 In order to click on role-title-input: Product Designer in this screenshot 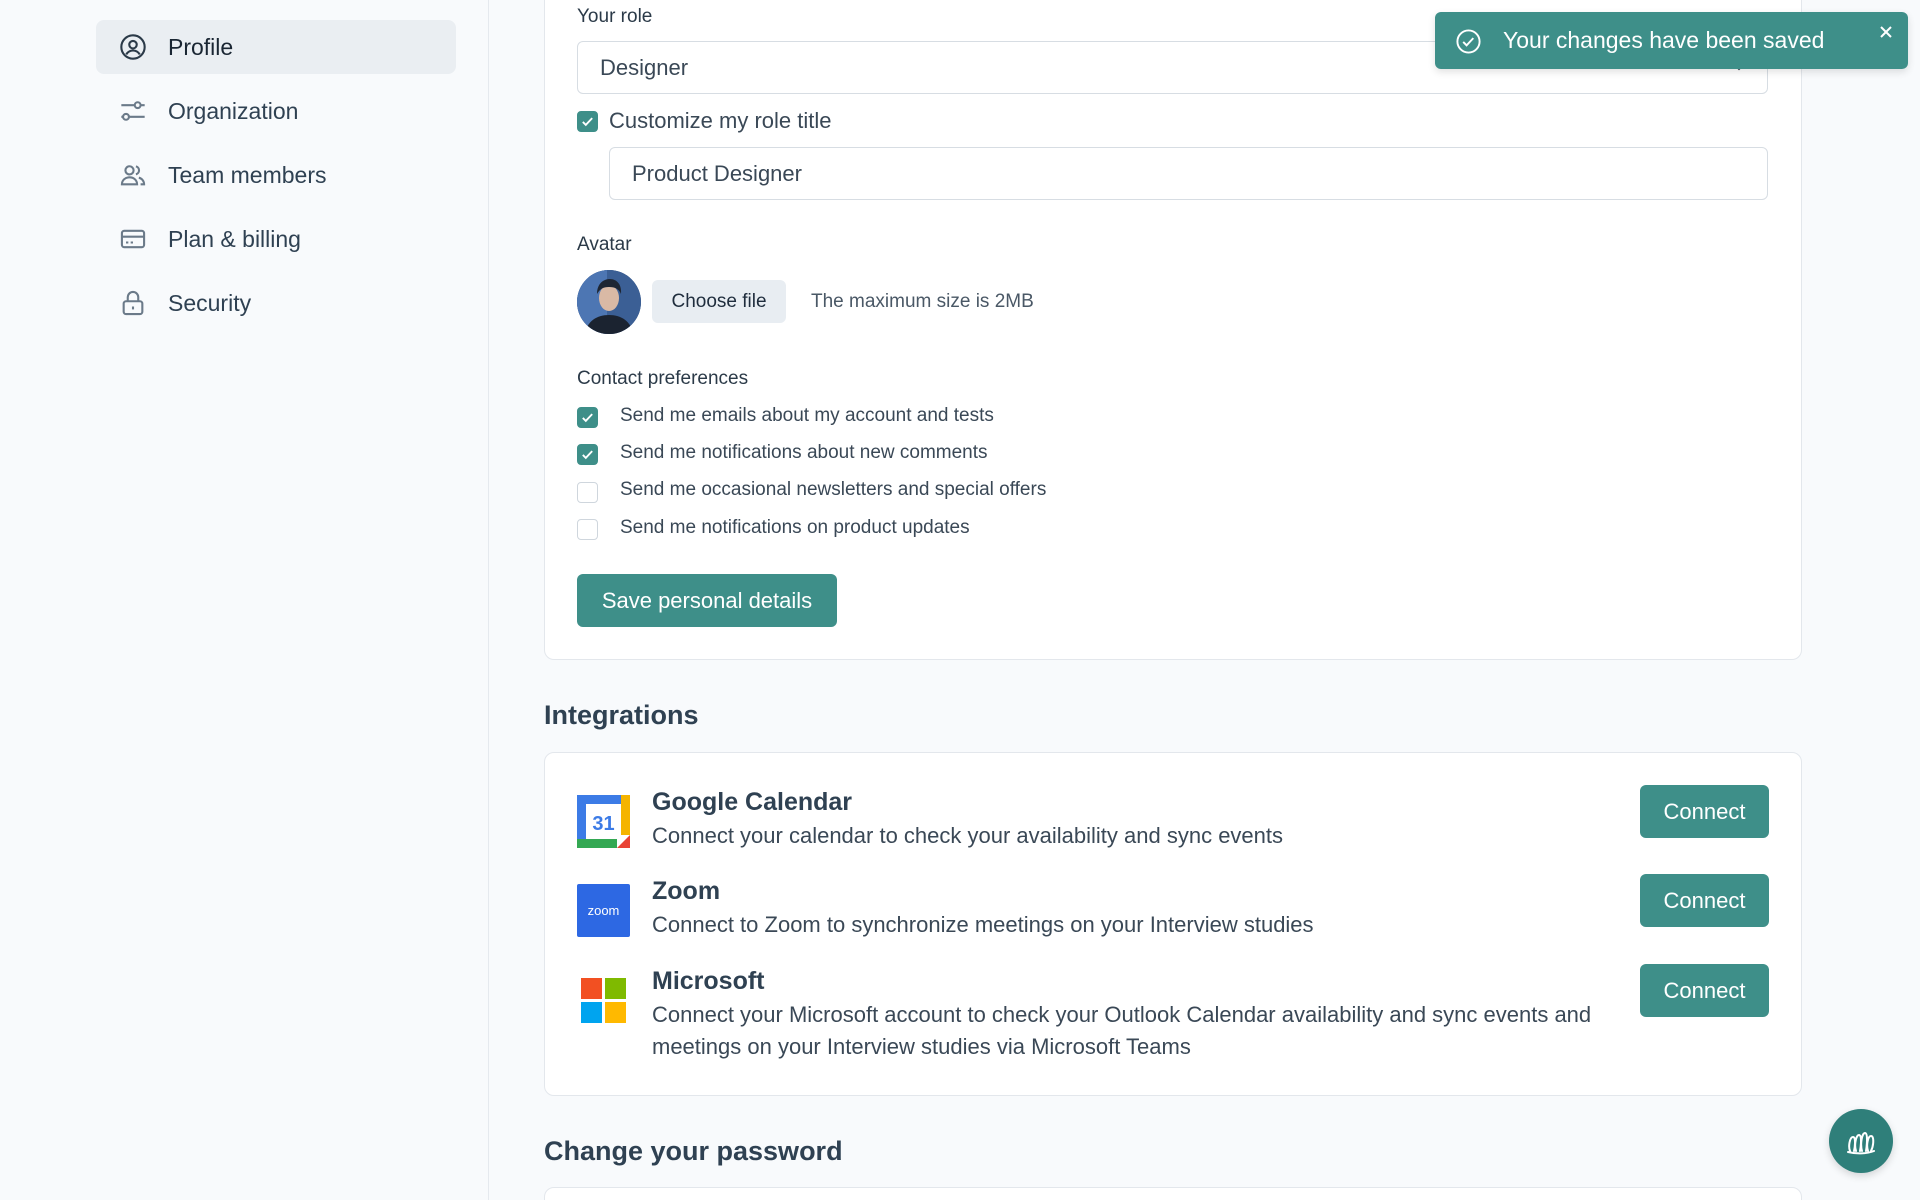, I will do `click(1188, 173)`.